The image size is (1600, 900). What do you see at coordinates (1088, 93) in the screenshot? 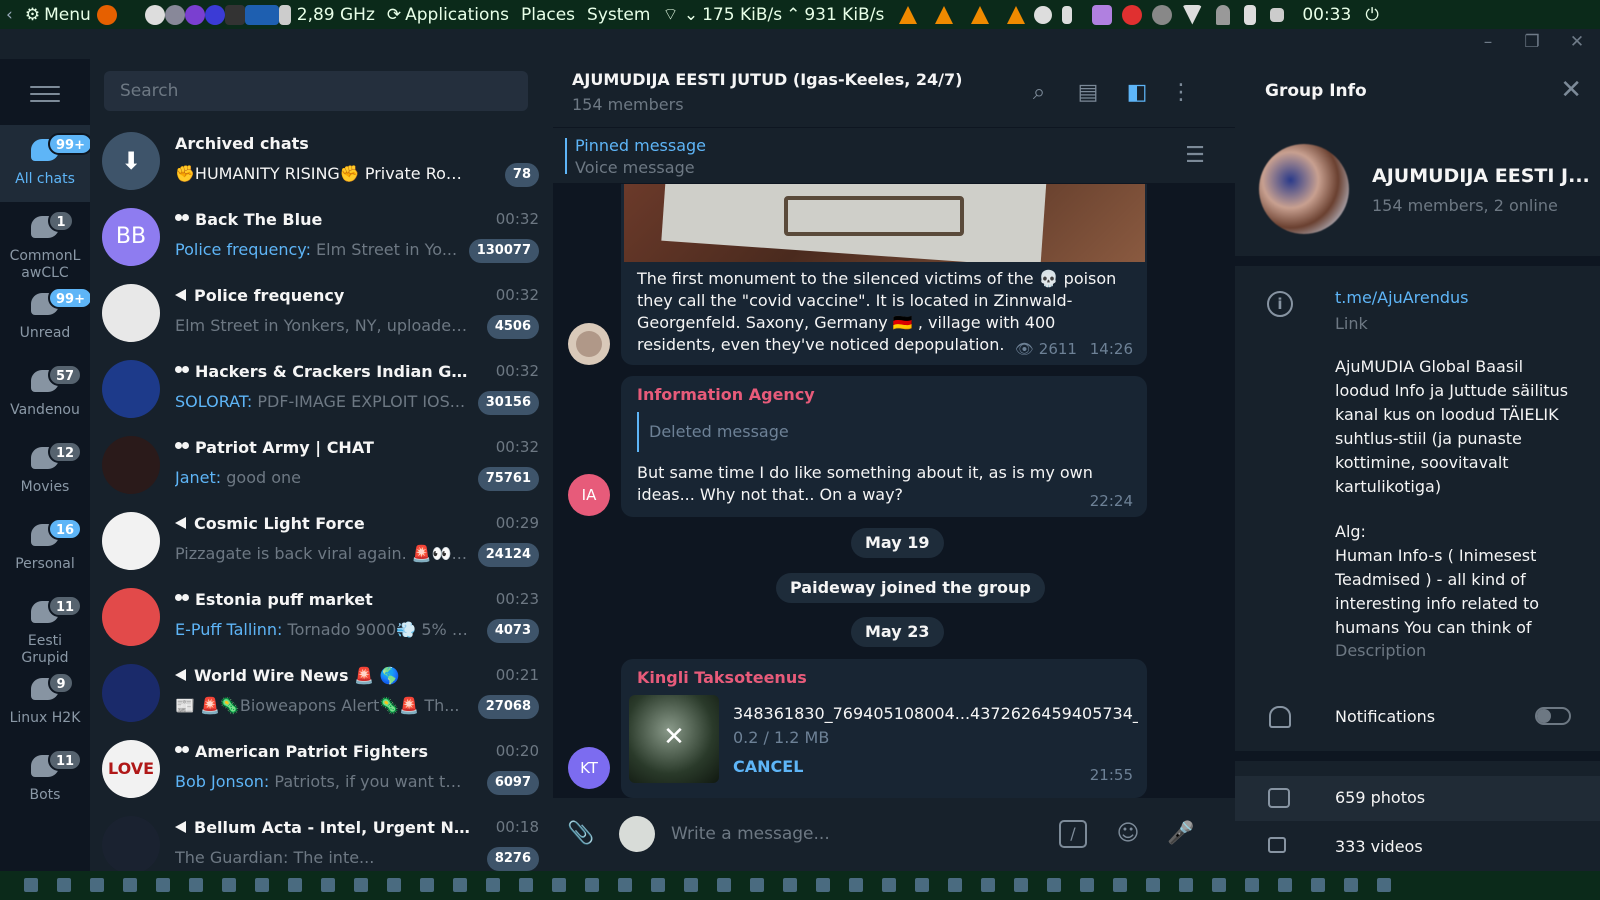
I see `voice-chat-icon: ▤` at bounding box center [1088, 93].